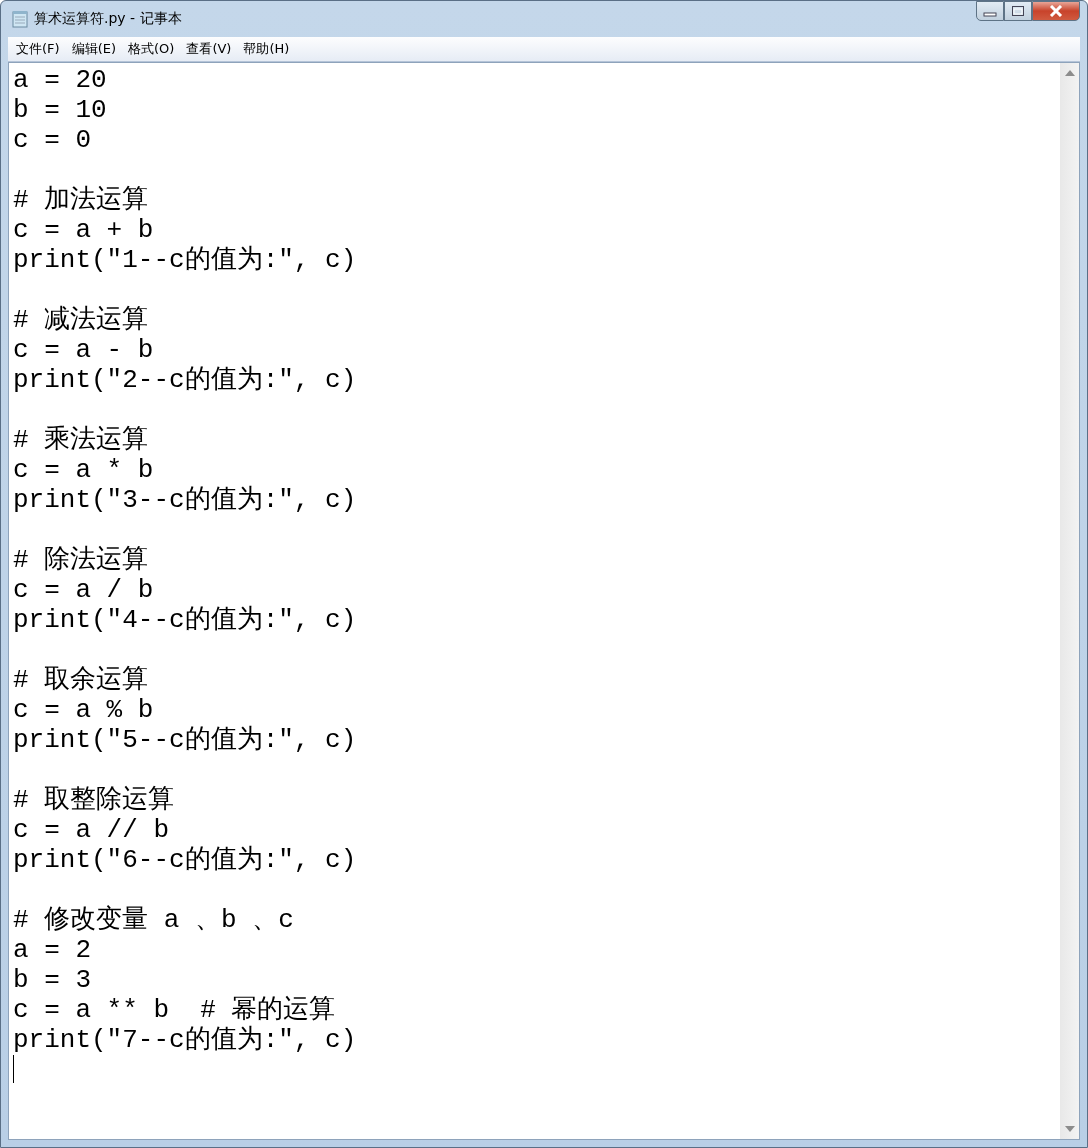 Image resolution: width=1088 pixels, height=1148 pixels. What do you see at coordinates (83, 230) in the screenshot?
I see `code-line: c = a + b` at bounding box center [83, 230].